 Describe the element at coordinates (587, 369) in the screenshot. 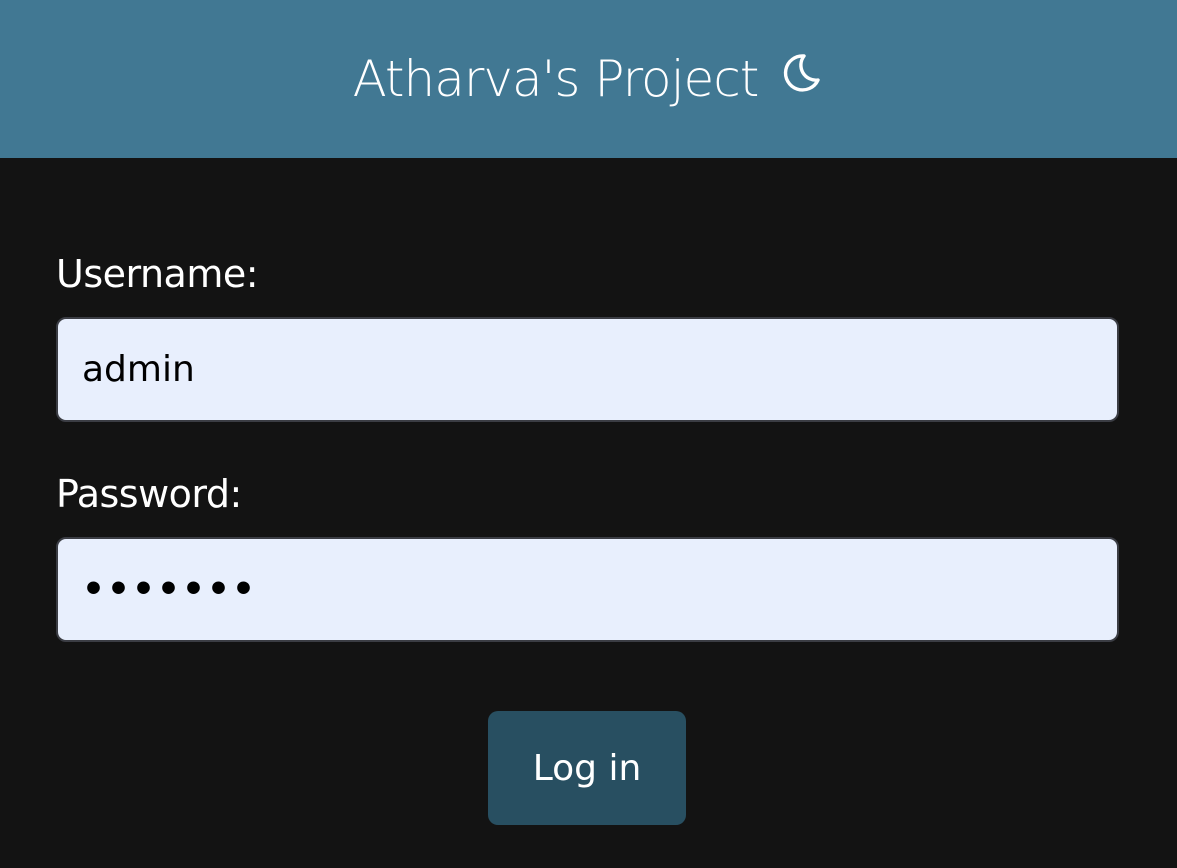

I see `username-input` at that location.